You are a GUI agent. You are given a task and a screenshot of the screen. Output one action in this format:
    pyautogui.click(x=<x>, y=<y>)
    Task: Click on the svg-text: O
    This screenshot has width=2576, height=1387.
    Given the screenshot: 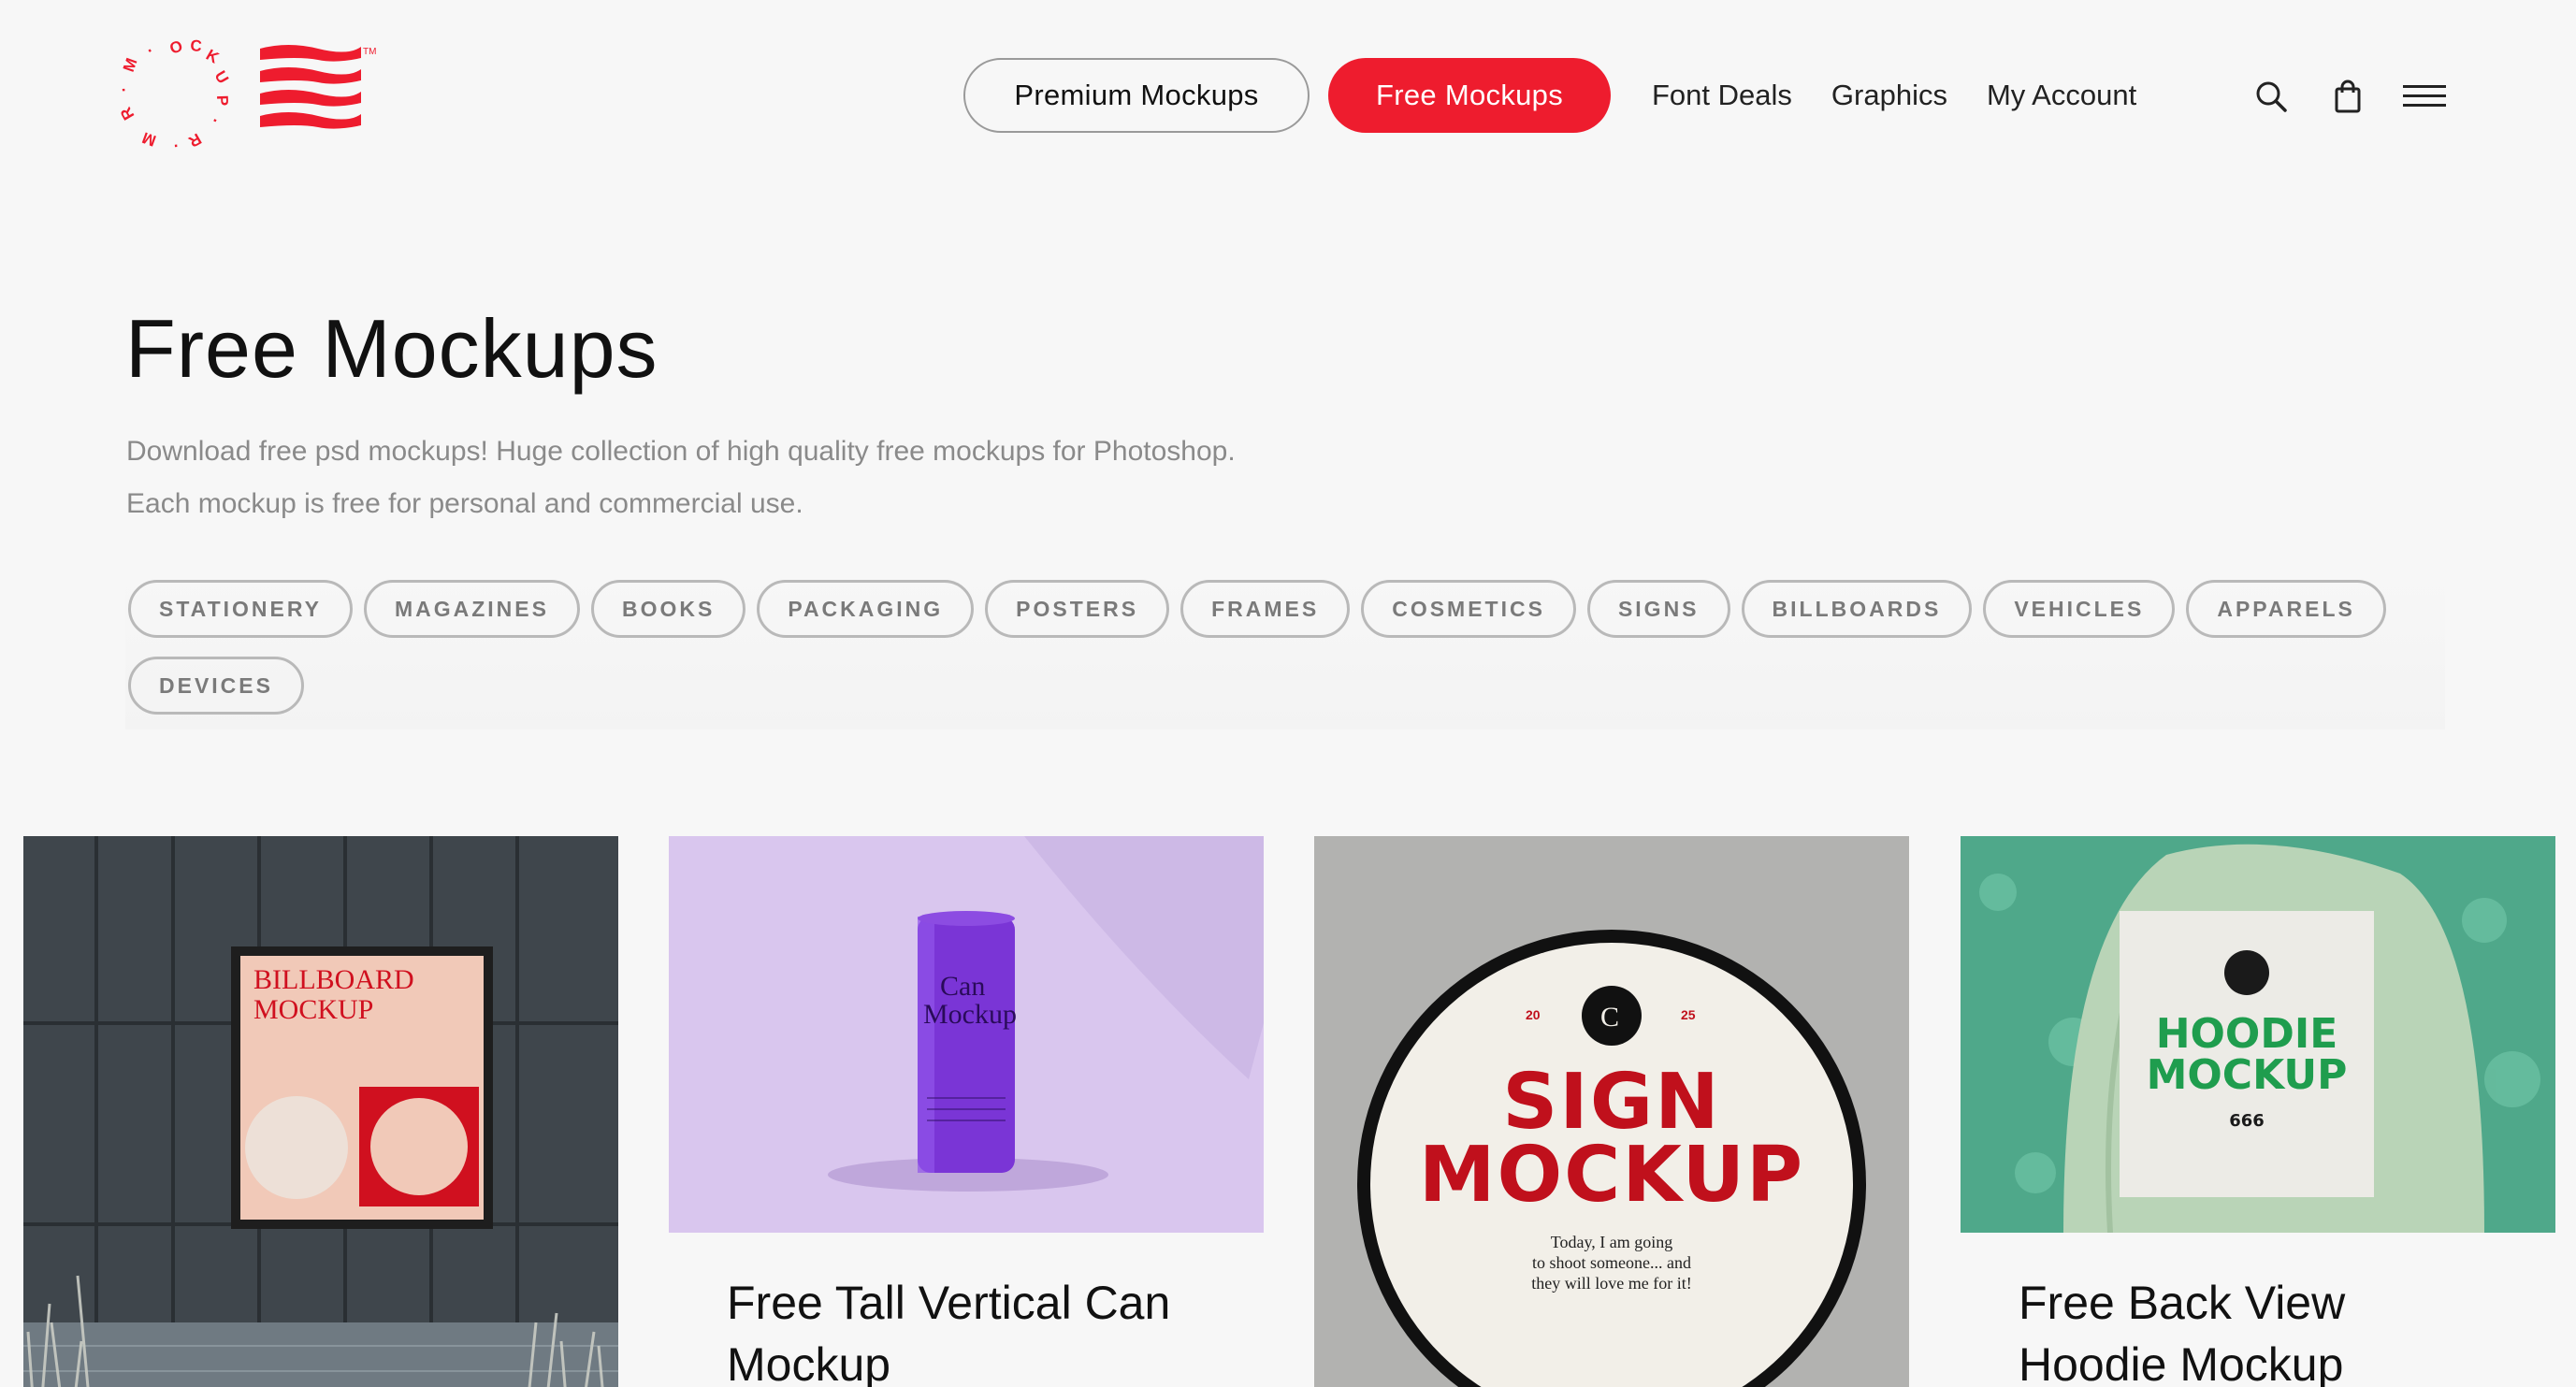 What is the action you would take?
    pyautogui.click(x=176, y=46)
    